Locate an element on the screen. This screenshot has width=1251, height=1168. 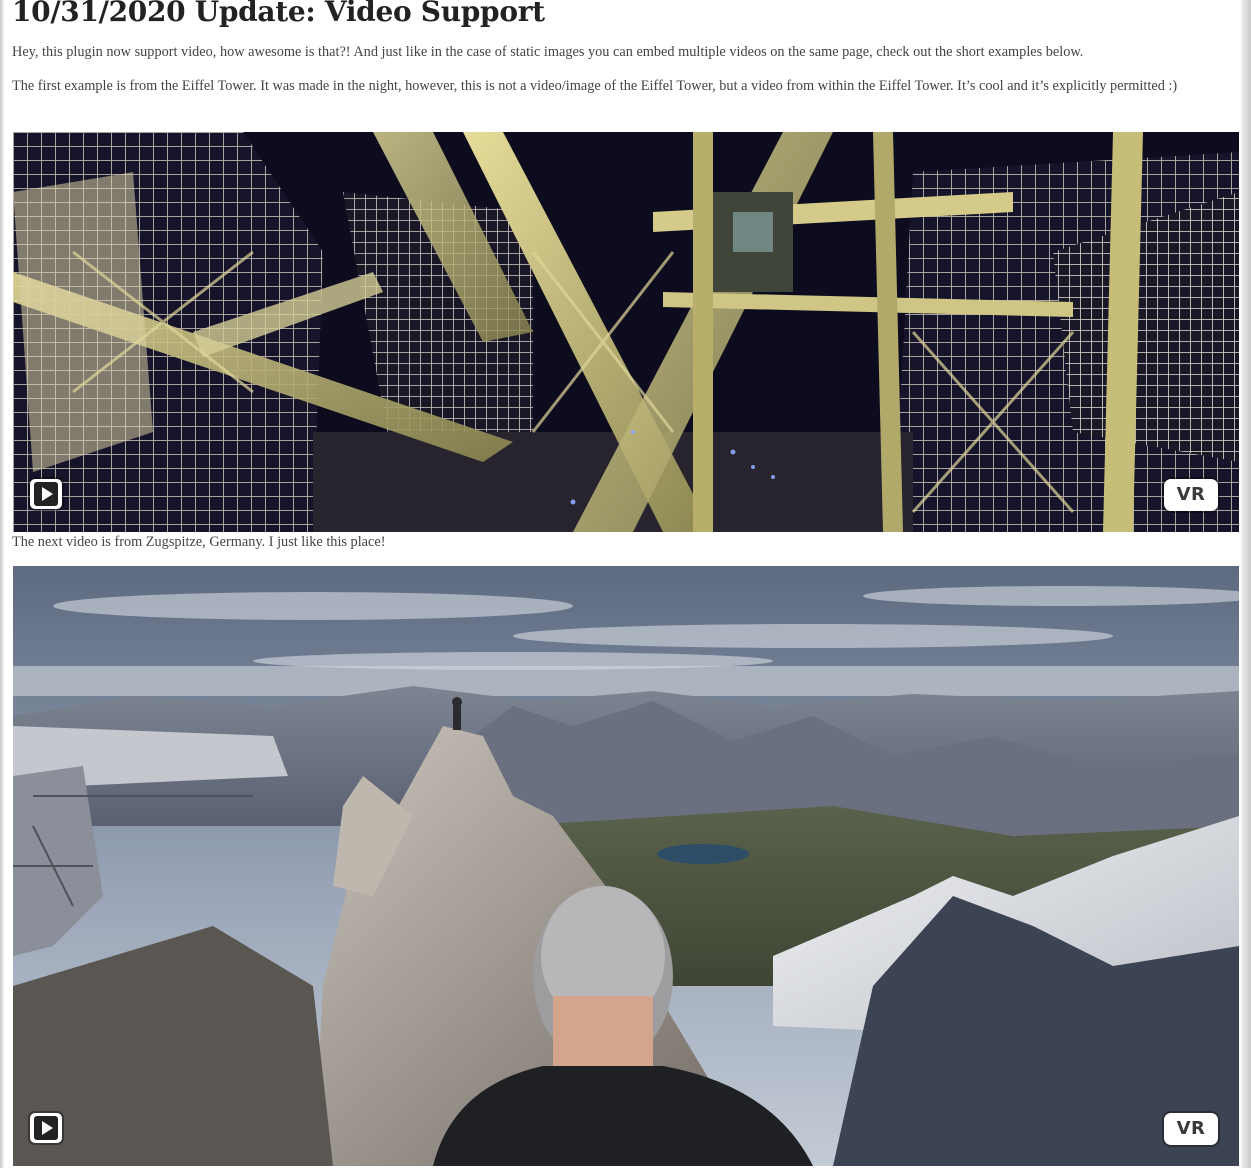
page-title: 10/31/2020 Update: Video Support is located at coordinates (278, 14).